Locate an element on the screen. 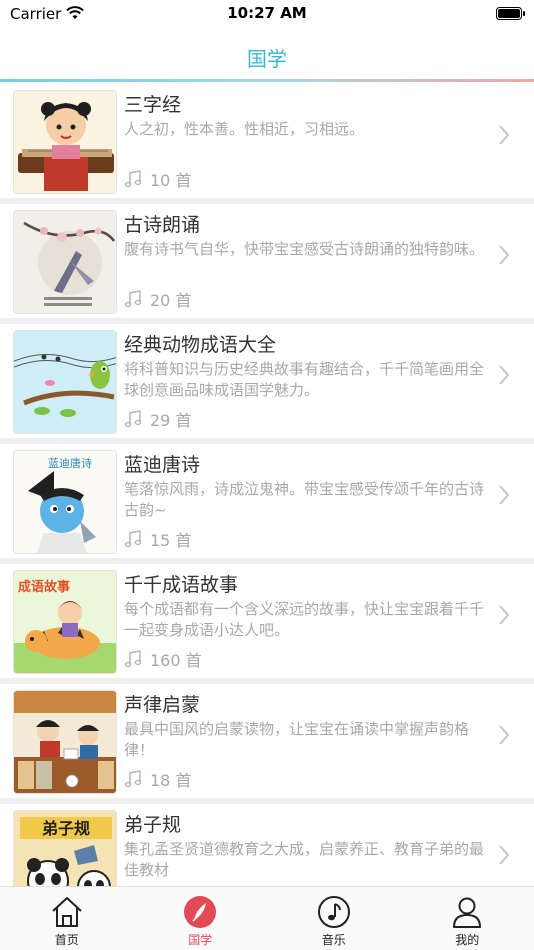  status-bar: Carrier 10:27 AM is located at coordinates (267, 15).